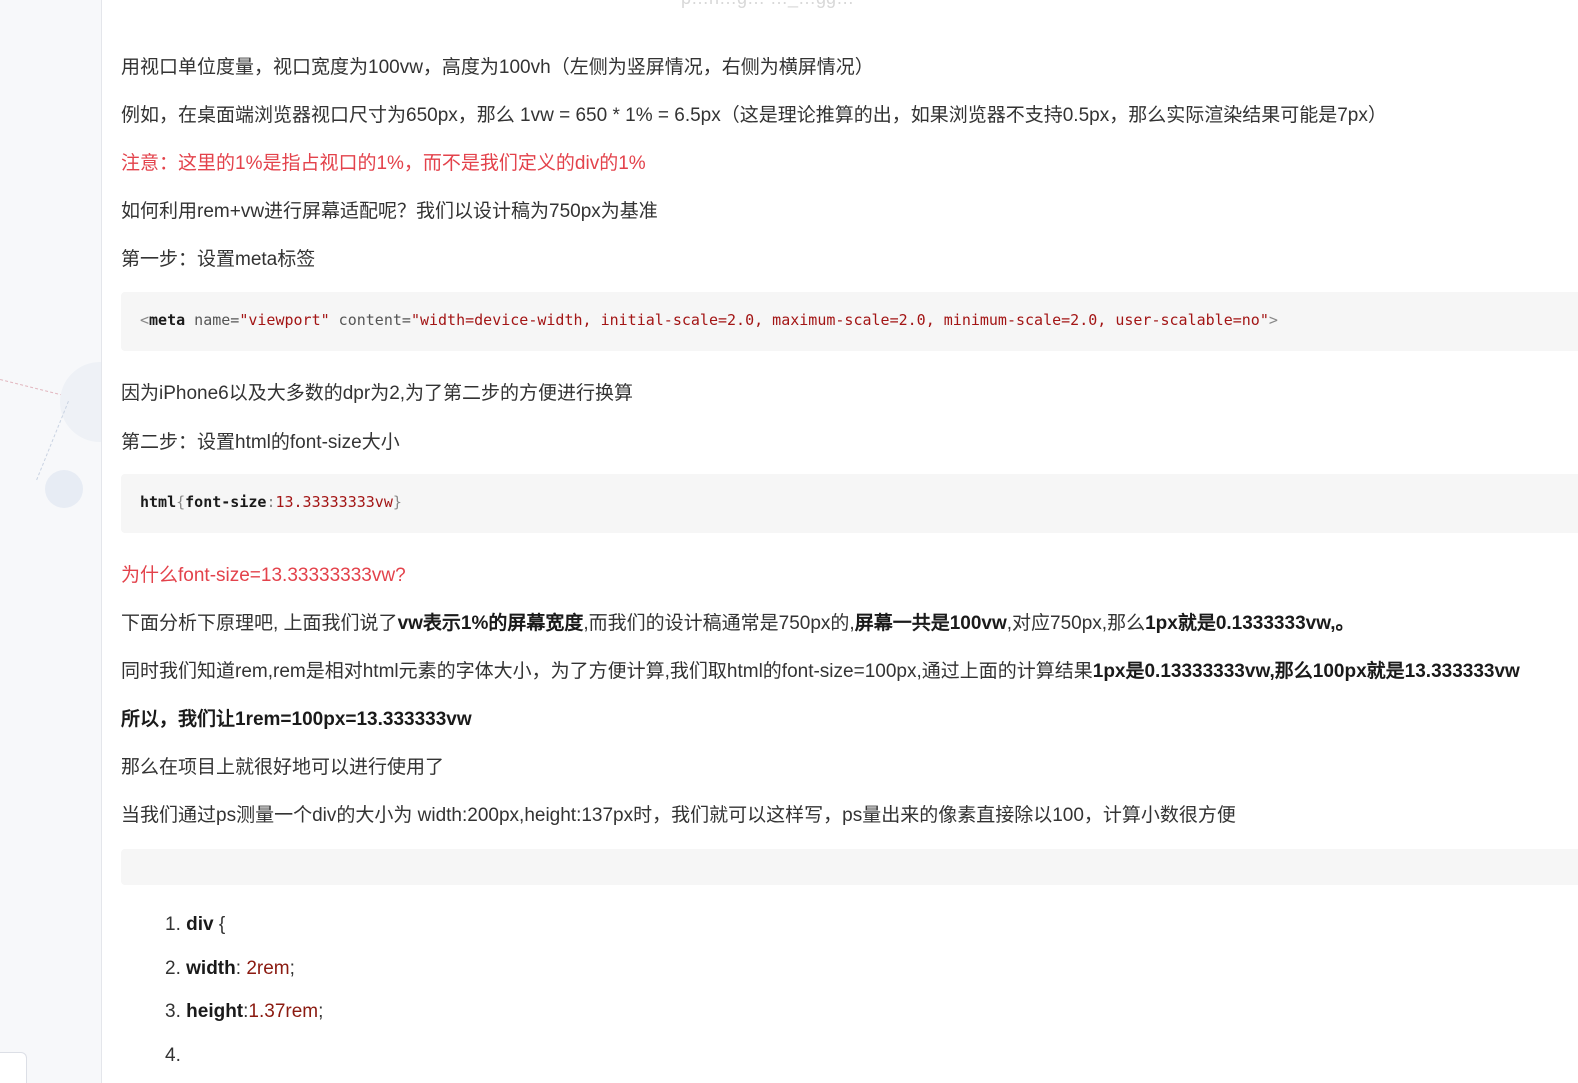  I want to click on bold-span: 所以，我们让1rem=100px=13.333333vw, so click(296, 719).